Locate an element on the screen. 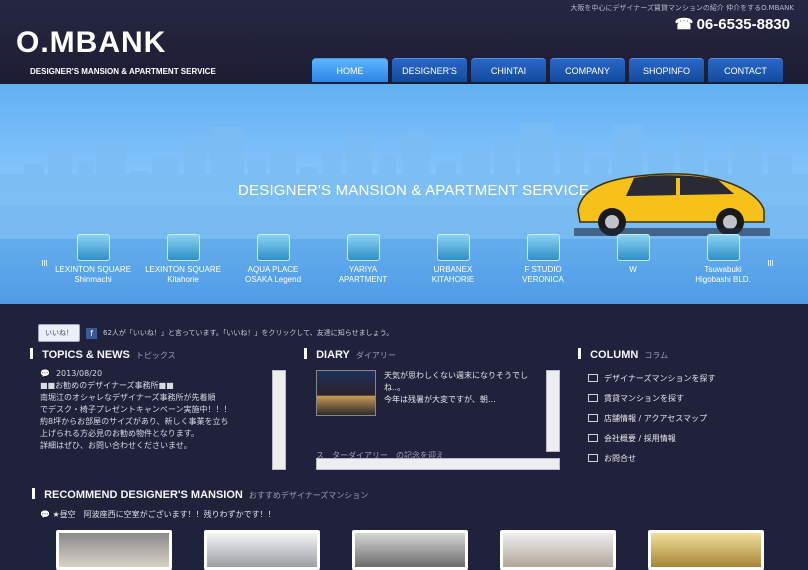 This screenshot has width=808, height=570. column-link: 会社概要 / 採用情報 is located at coordinates (688, 438).